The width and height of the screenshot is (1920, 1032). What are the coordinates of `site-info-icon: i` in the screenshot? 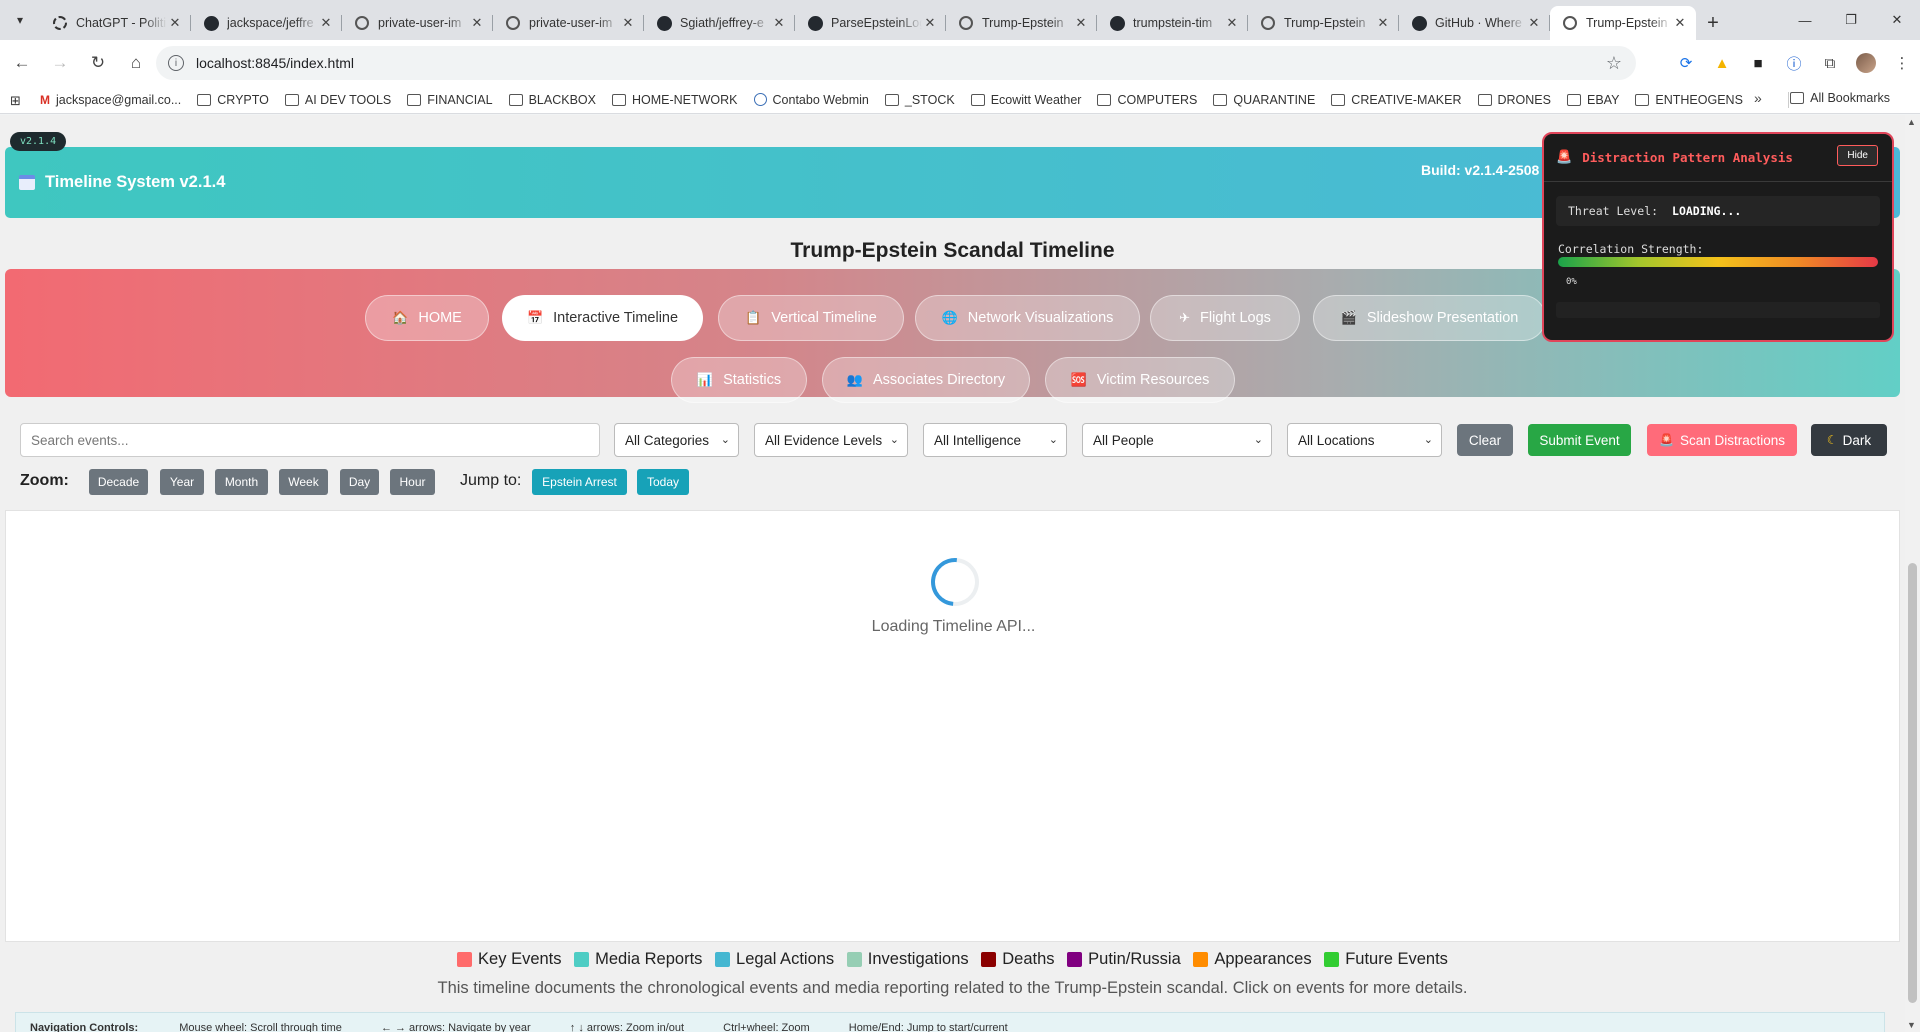 It's located at (176, 63).